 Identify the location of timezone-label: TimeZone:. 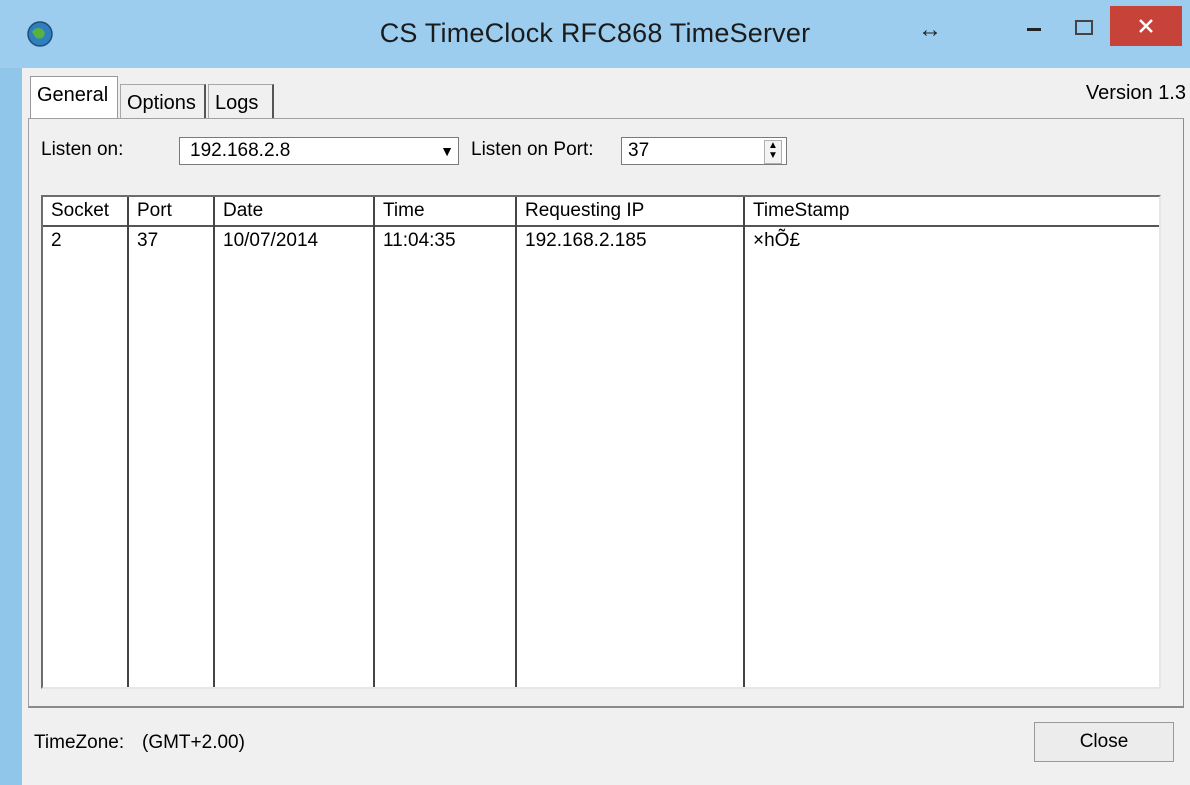
(79, 742).